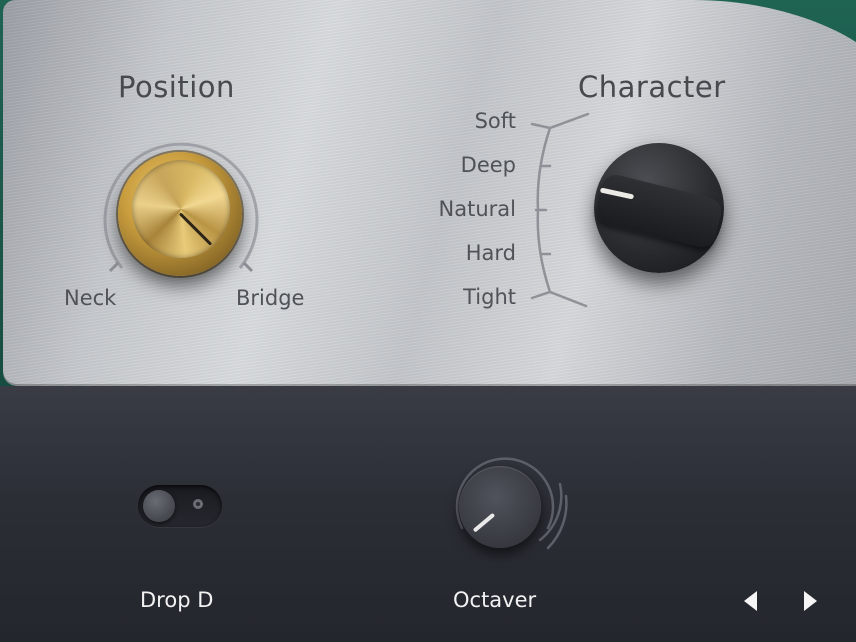 This screenshot has width=856, height=642. What do you see at coordinates (489, 297) in the screenshot?
I see `character-option-tight: Tight` at bounding box center [489, 297].